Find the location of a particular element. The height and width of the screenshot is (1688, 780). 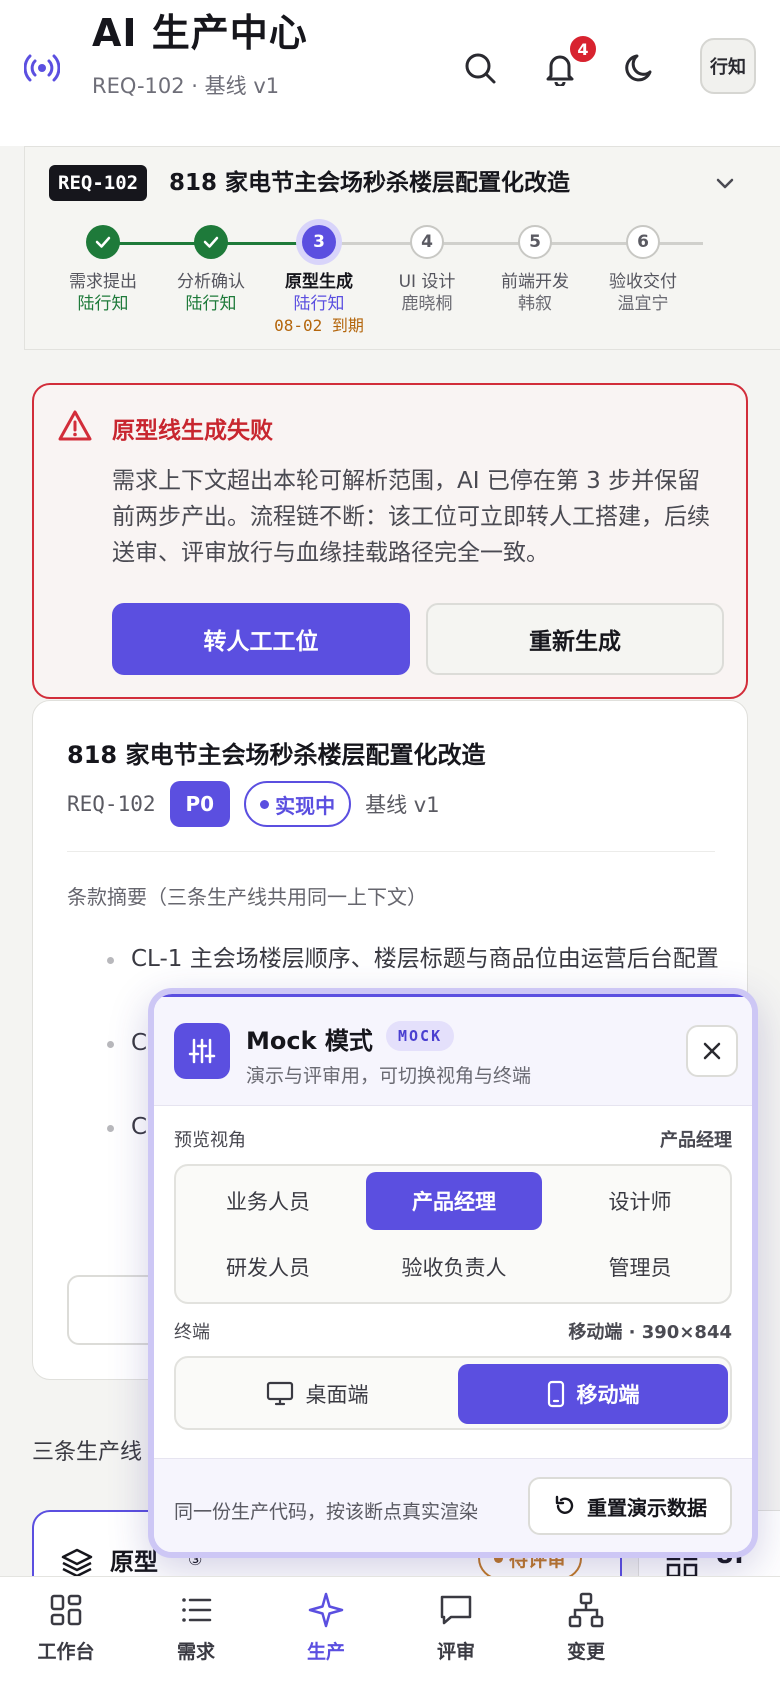

nav-item-review: 评审 is located at coordinates (456, 1627).